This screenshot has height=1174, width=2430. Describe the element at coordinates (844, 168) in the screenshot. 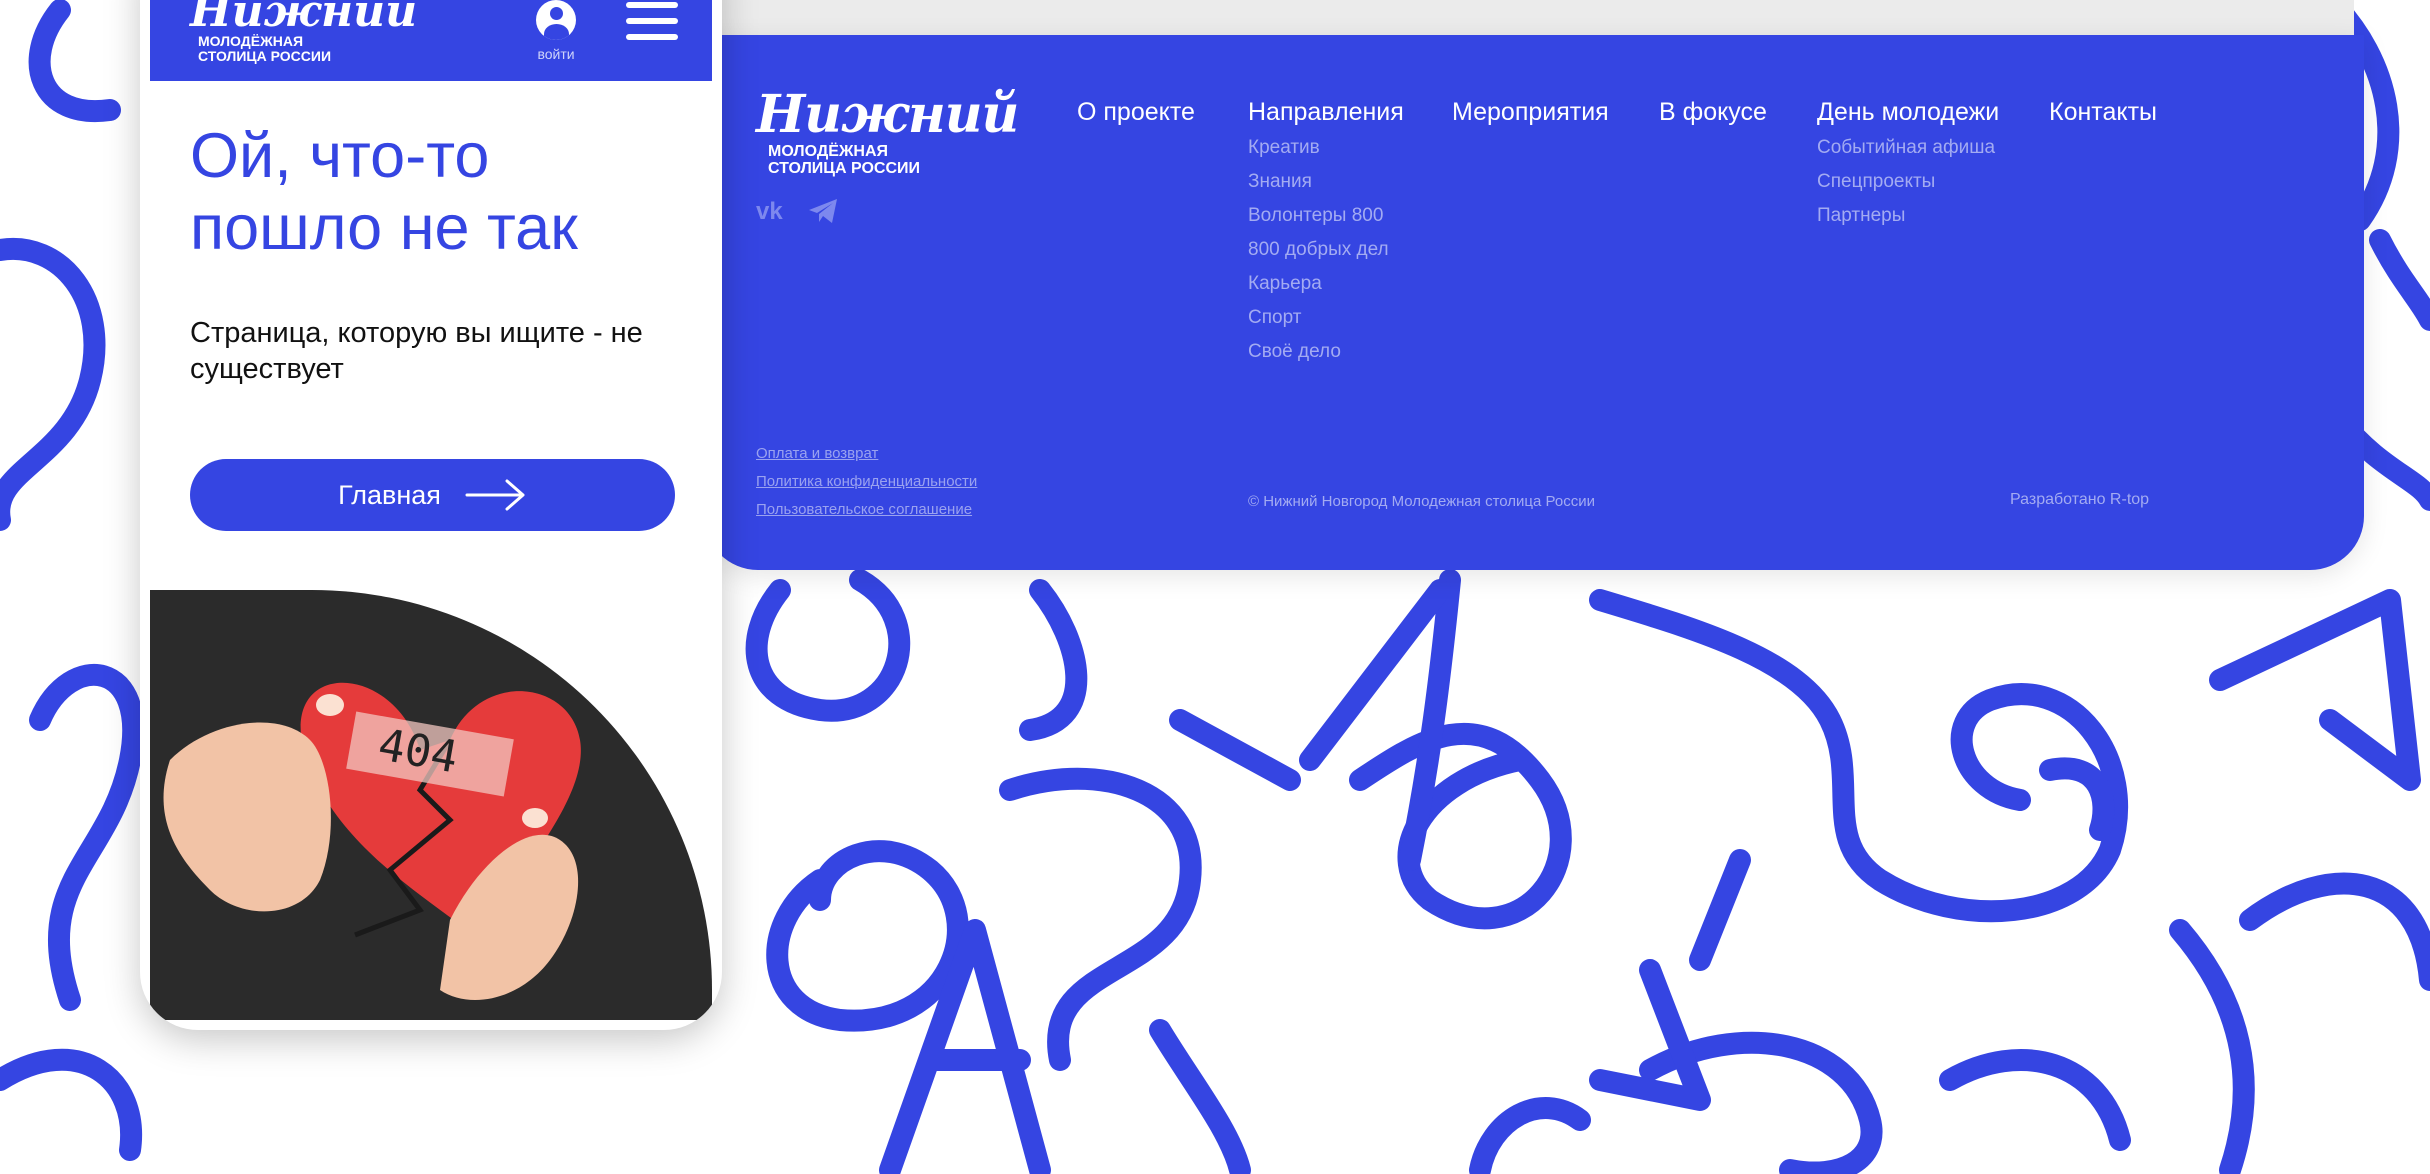

I see `logo-subtitle-line2: столица России` at that location.